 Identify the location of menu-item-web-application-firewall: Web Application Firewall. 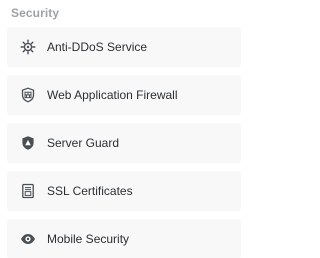
(124, 95).